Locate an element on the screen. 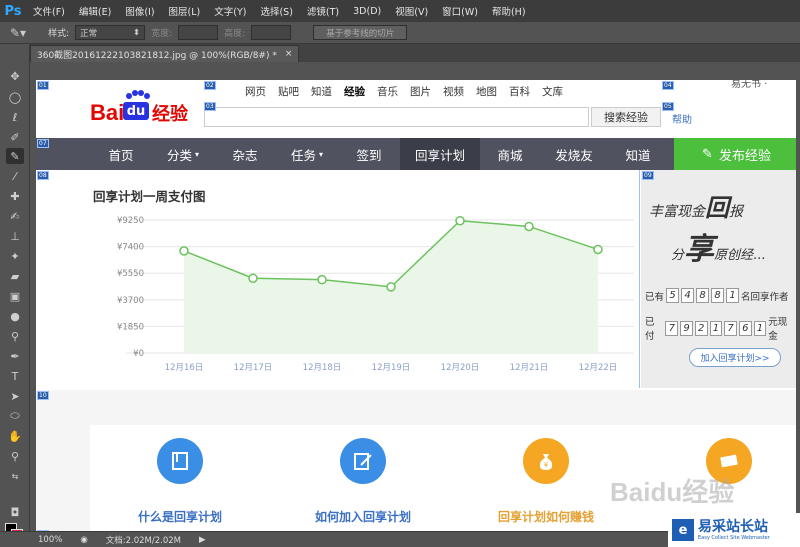 The width and height of the screenshot is (800, 547). slices-from-guides-button: 基于参考线的切片 is located at coordinates (360, 32).